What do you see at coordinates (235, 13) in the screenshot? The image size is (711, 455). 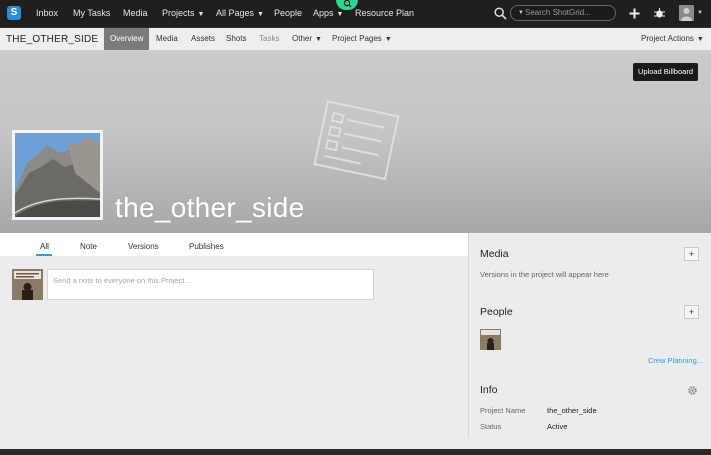 I see `nav-all-pages-label: All Pages` at bounding box center [235, 13].